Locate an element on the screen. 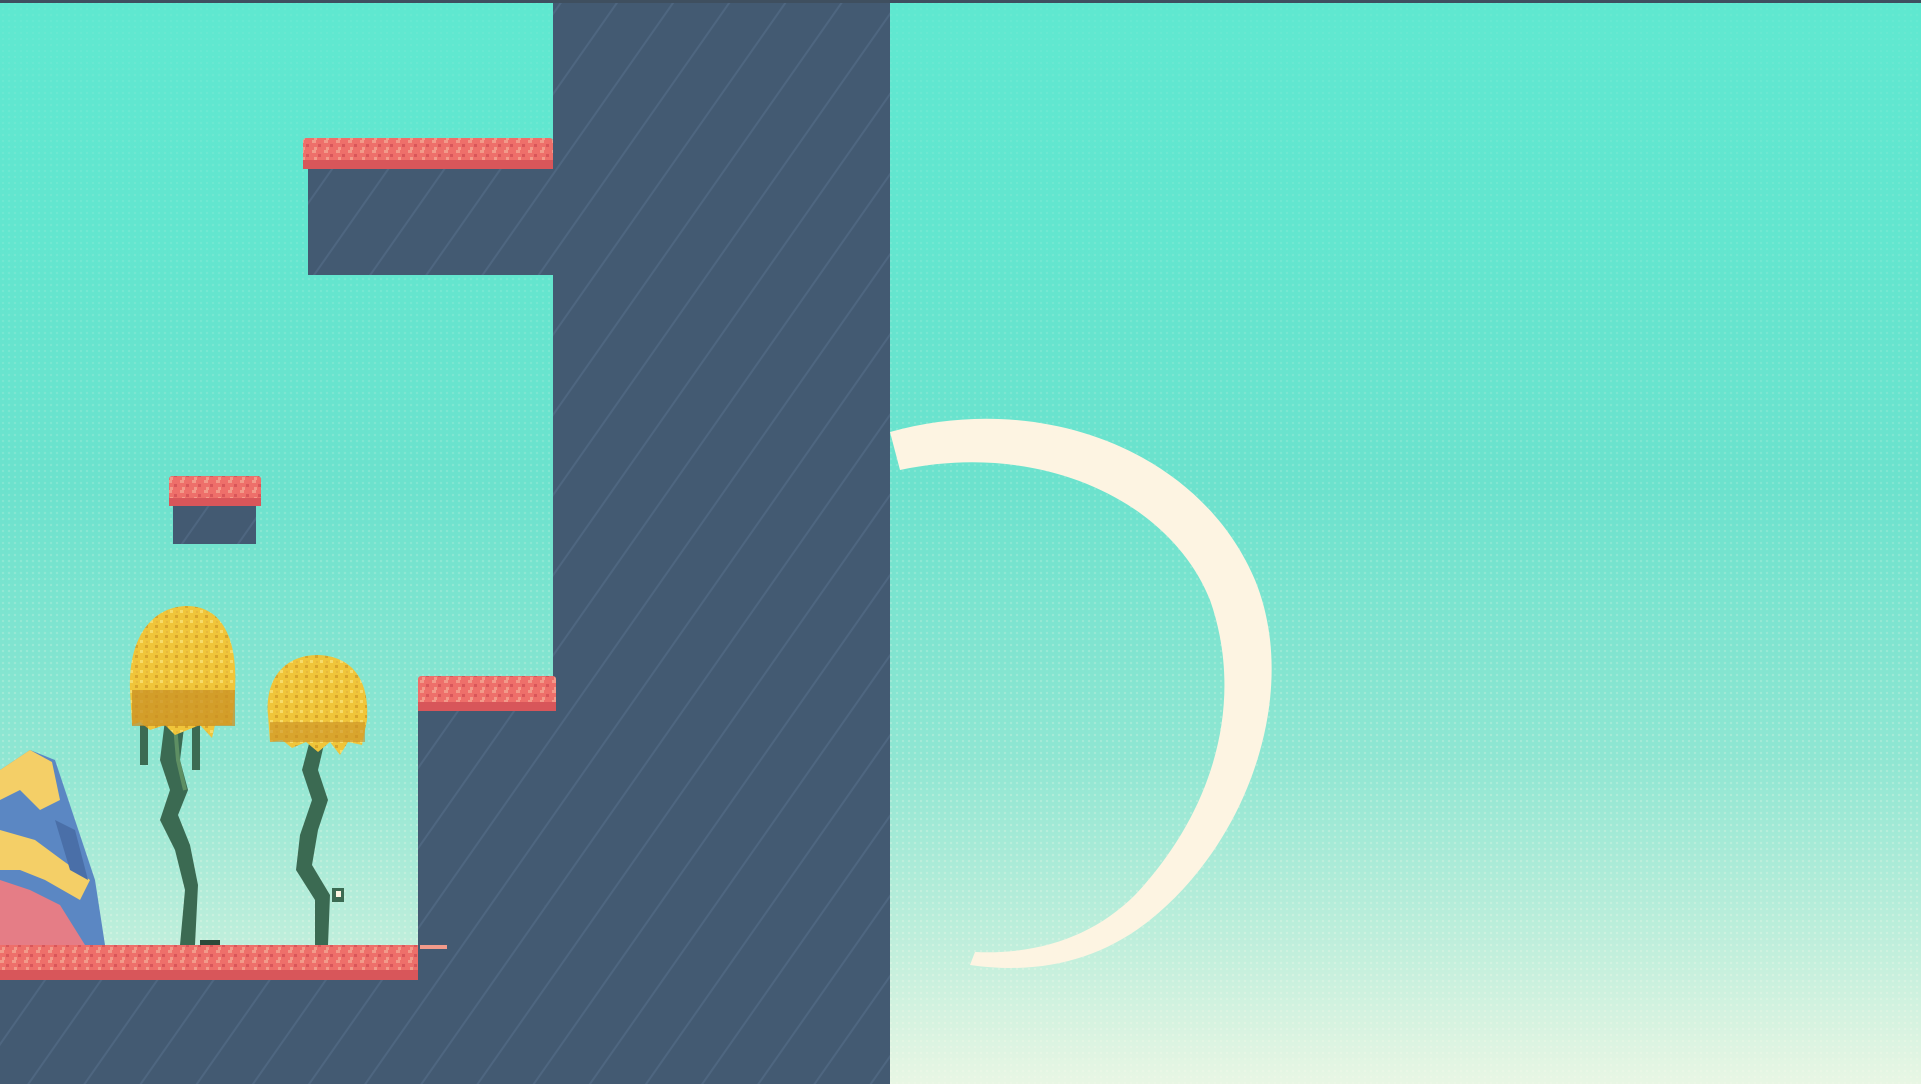 Image resolution: width=1921 pixels, height=1084 pixels. upper-grass-ledge is located at coordinates (430, 206).